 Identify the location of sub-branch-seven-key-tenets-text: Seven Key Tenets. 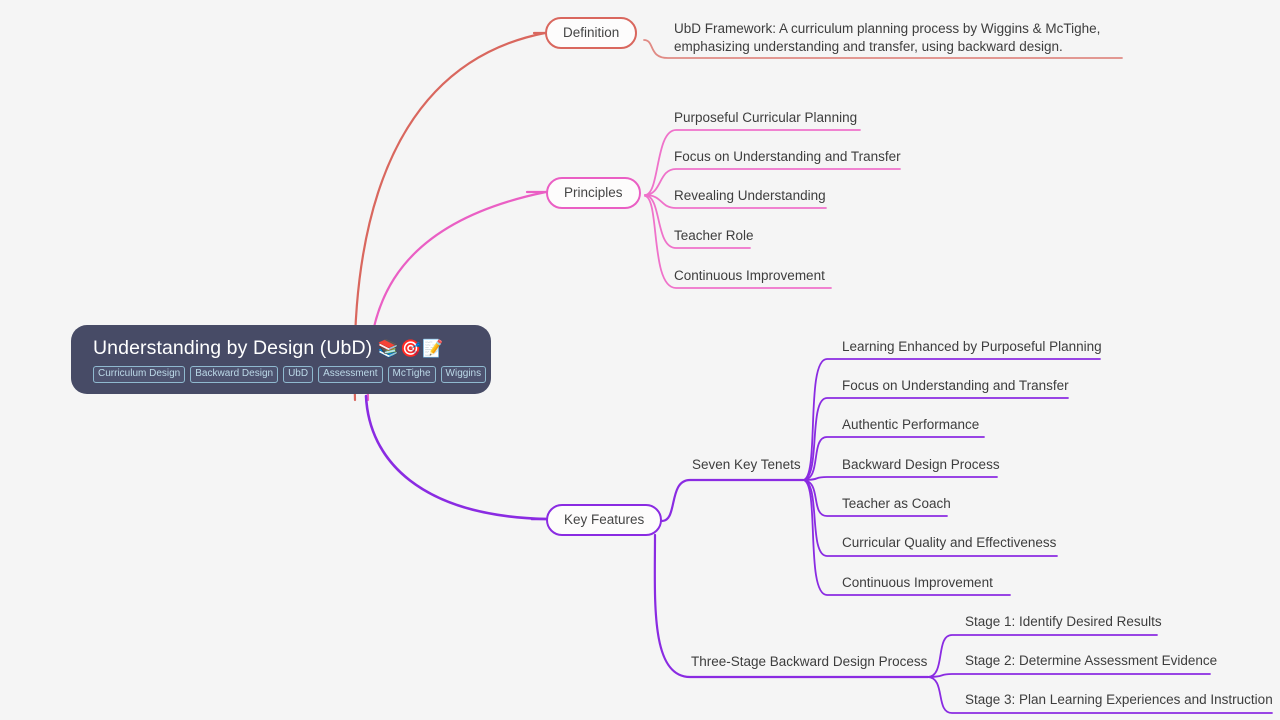
(746, 464).